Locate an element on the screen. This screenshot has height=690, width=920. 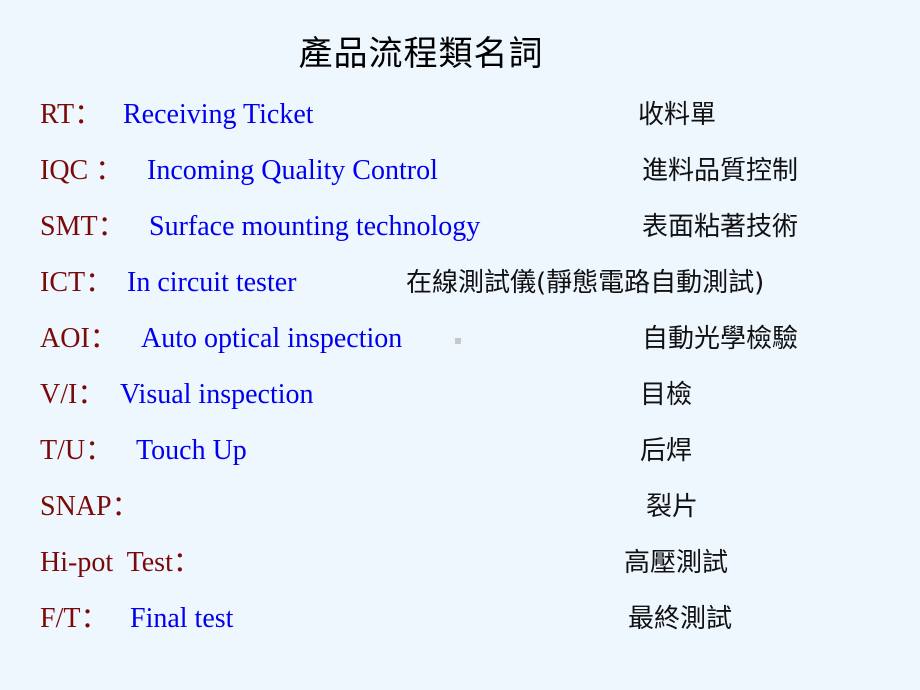
term-english: Touch Up is located at coordinates (191, 450).